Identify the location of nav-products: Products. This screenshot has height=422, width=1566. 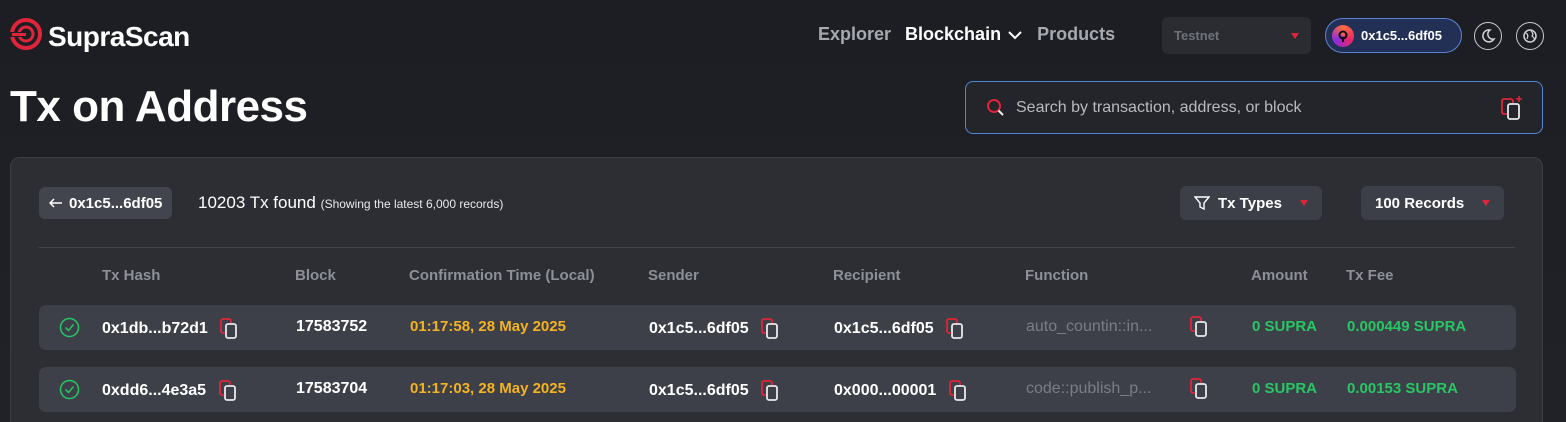
(1076, 34).